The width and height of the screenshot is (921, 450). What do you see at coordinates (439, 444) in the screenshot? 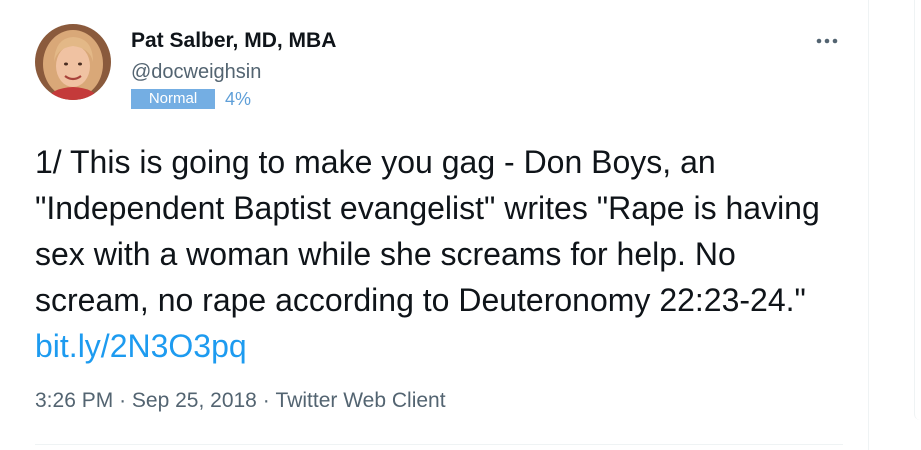
I see `divider` at bounding box center [439, 444].